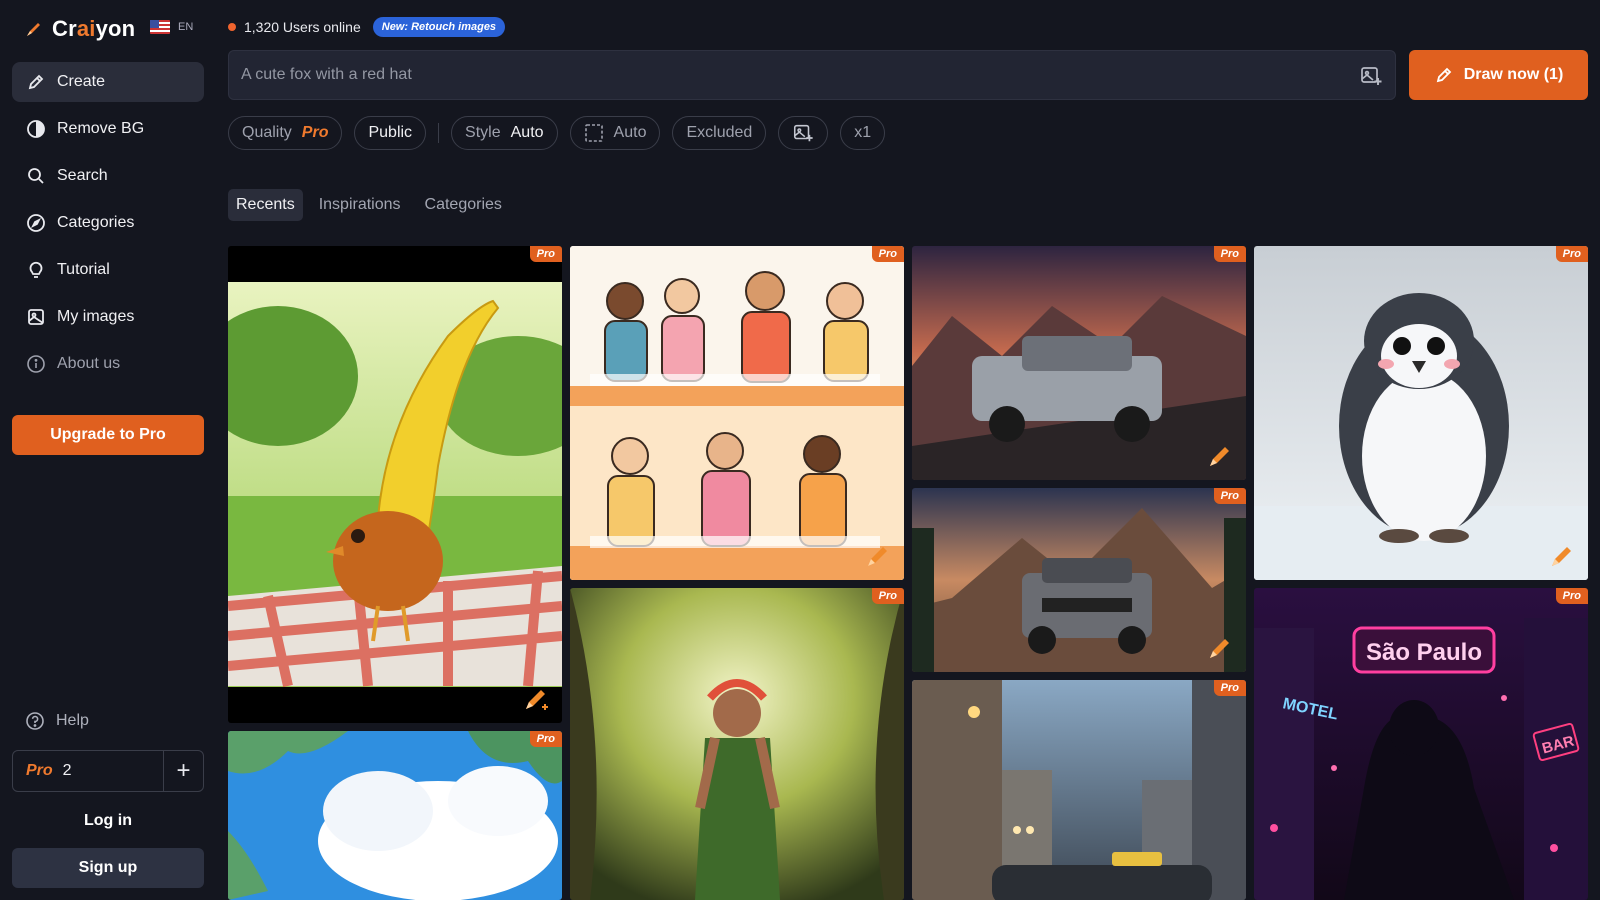 The height and width of the screenshot is (900, 1600). What do you see at coordinates (183, 771) in the screenshot?
I see `add-credits-button: +` at bounding box center [183, 771].